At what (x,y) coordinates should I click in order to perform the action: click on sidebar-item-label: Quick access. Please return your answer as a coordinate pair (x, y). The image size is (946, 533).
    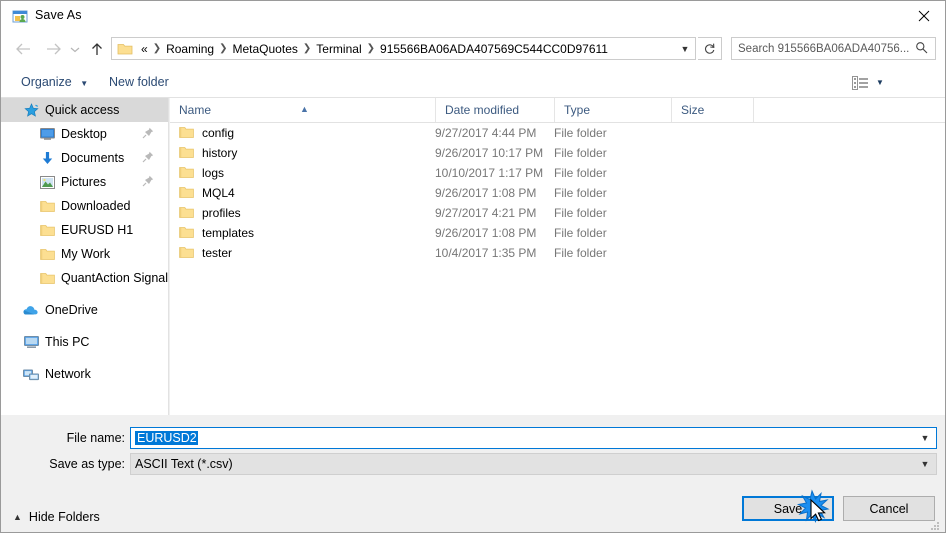
    Looking at the image, I should click on (82, 110).